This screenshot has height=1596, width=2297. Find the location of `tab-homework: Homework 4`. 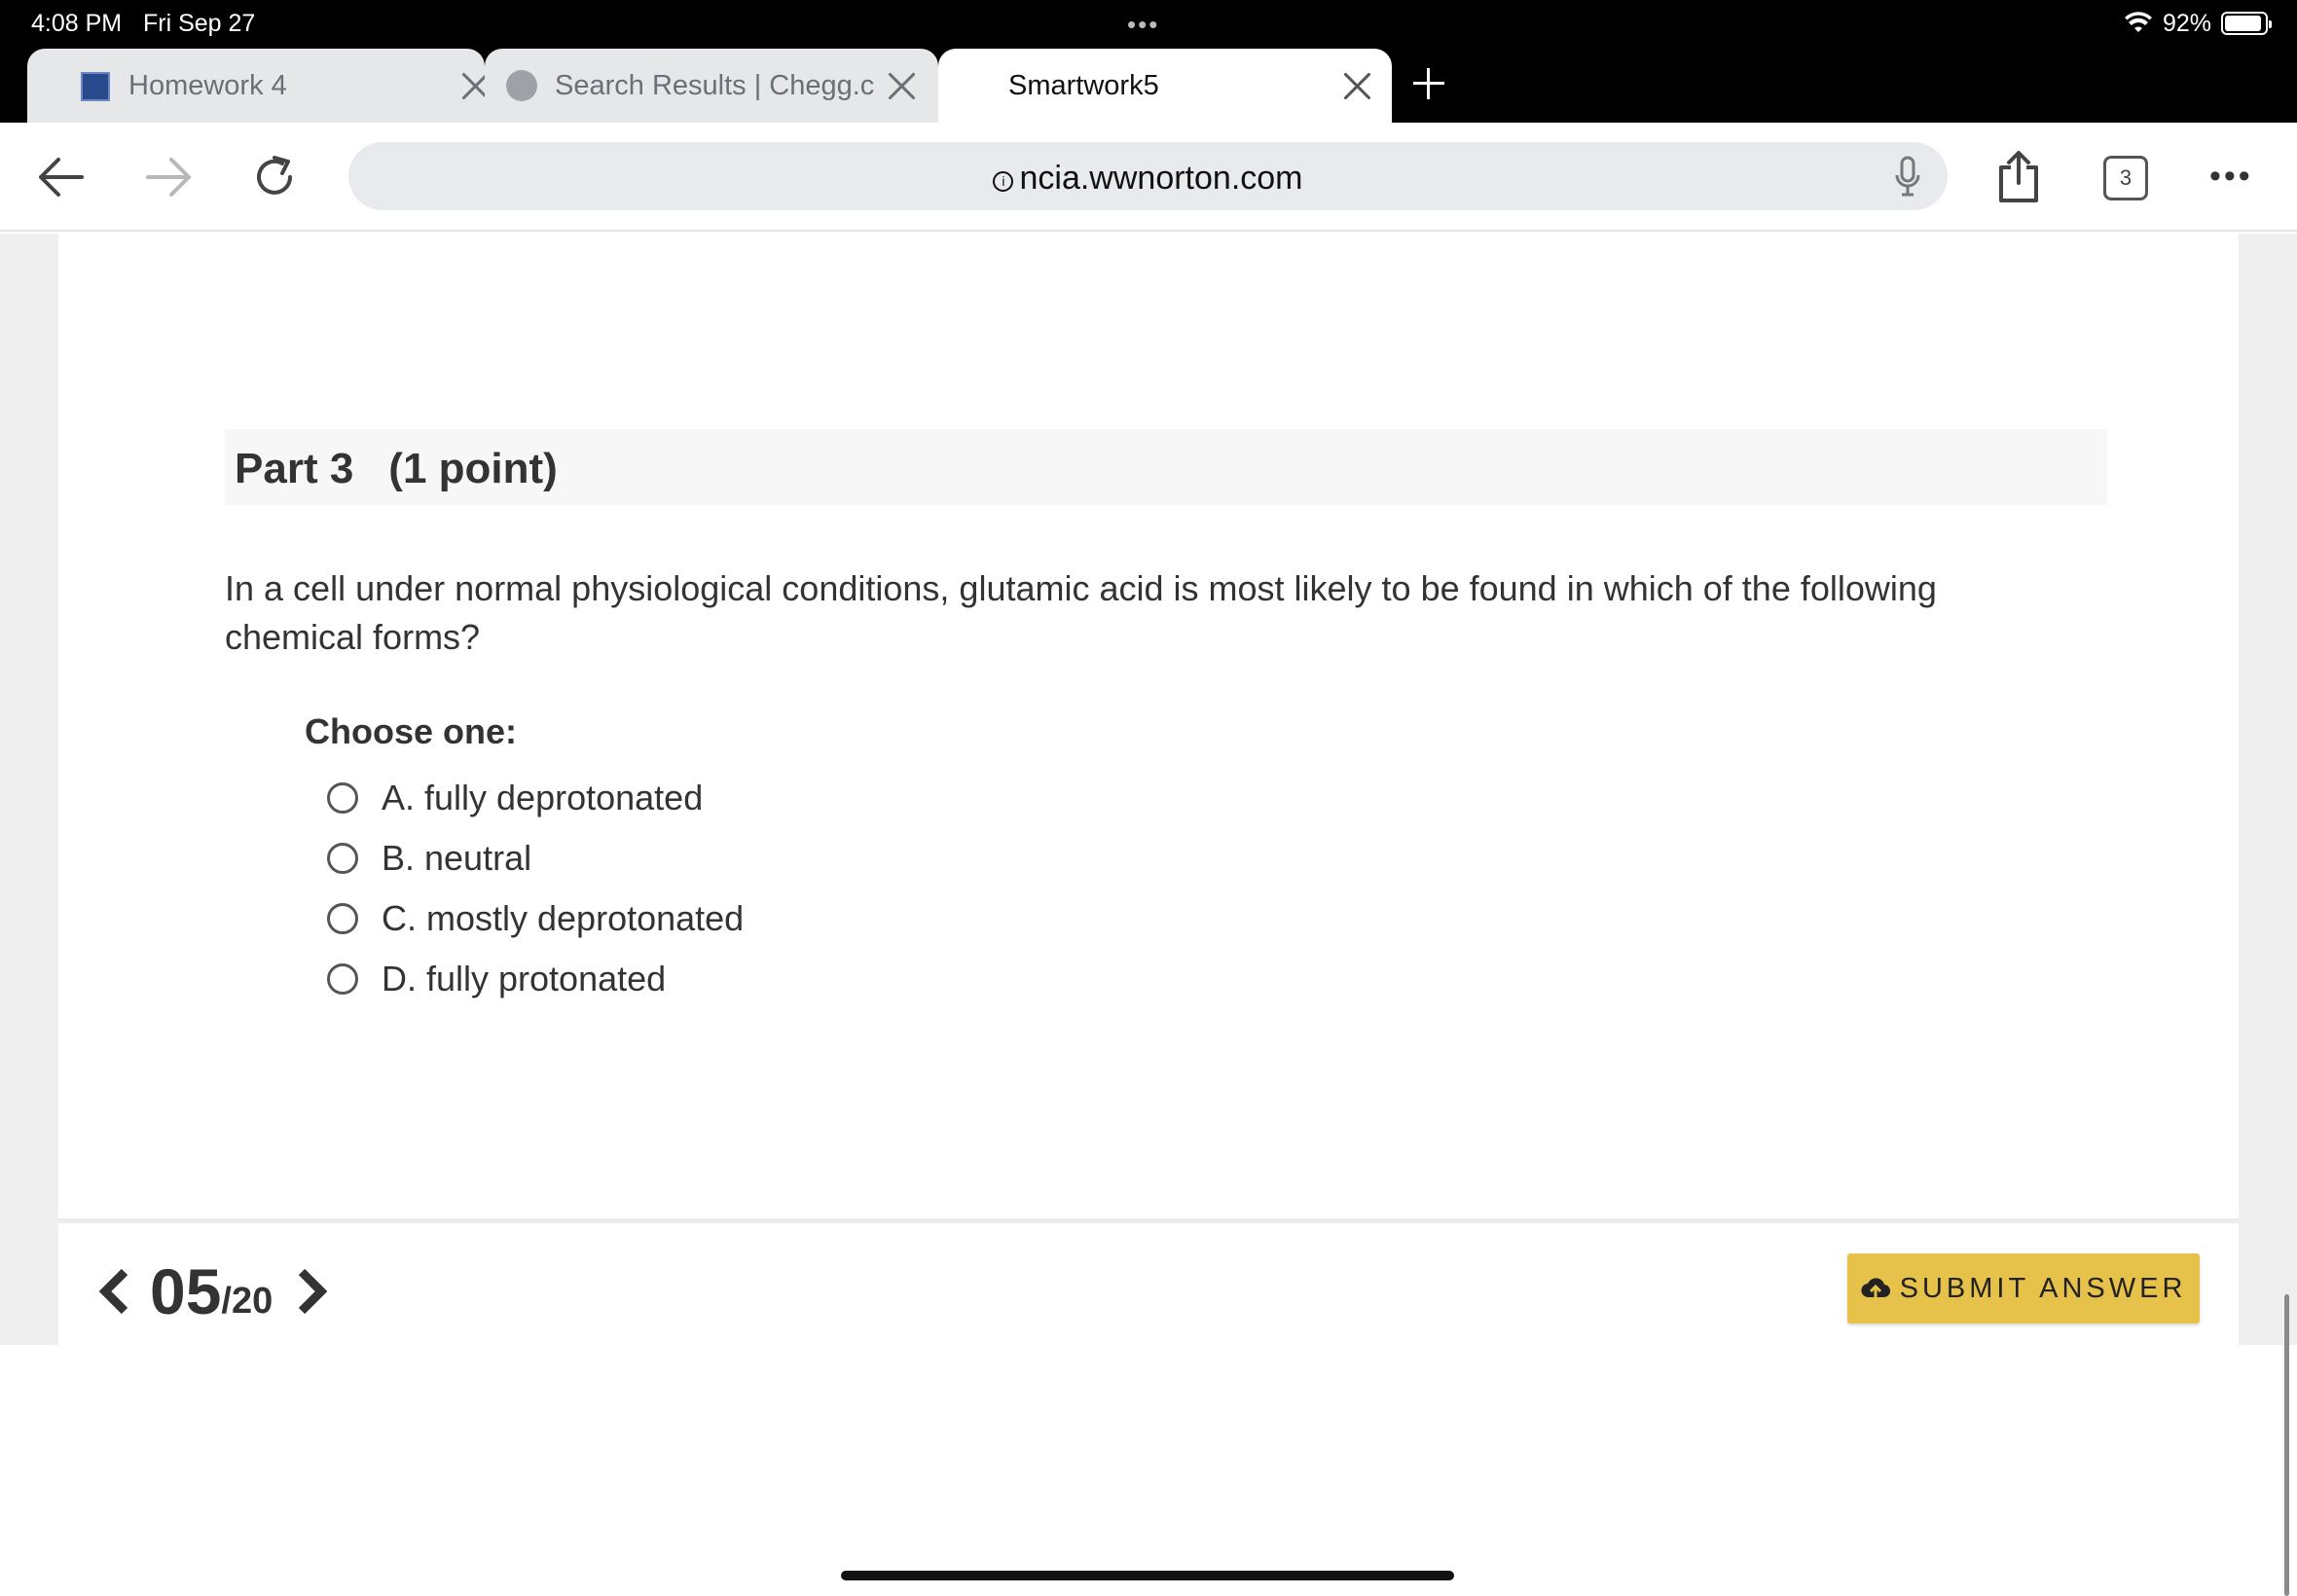

tab-homework: Homework 4 is located at coordinates (256, 86).